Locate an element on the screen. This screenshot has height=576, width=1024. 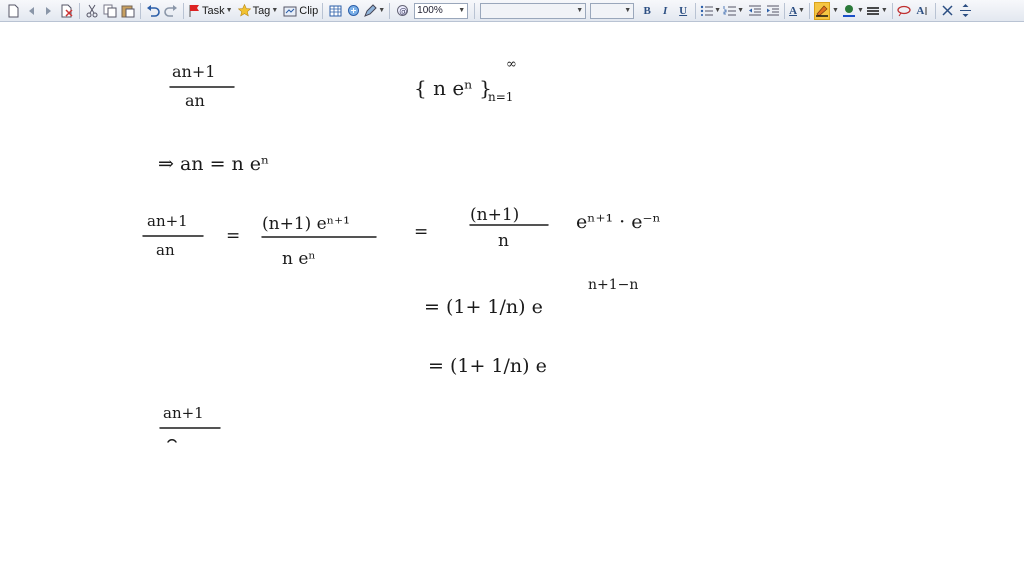
line3-rhs-numerator: (n+1) is located at coordinates (494, 215).